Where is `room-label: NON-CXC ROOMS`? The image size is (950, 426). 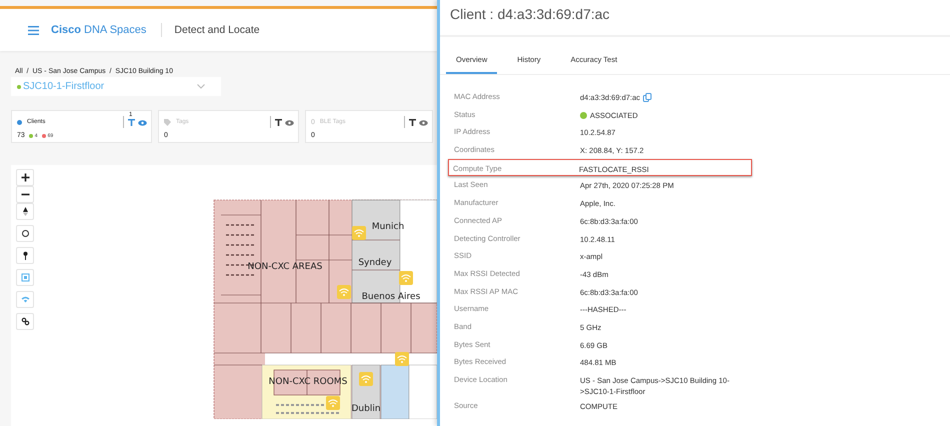 room-label: NON-CXC ROOMS is located at coordinates (308, 382).